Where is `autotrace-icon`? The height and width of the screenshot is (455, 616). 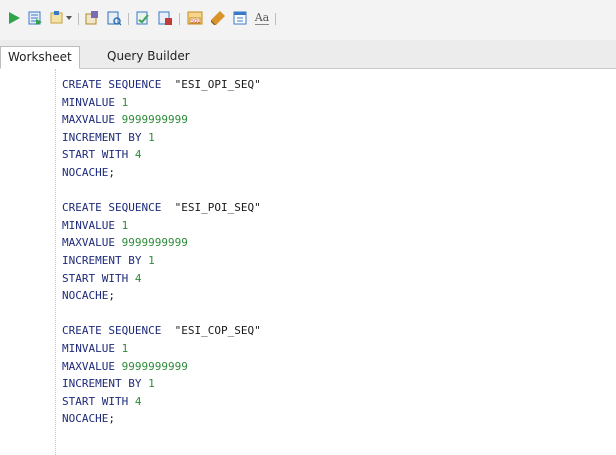 autotrace-icon is located at coordinates (143, 18).